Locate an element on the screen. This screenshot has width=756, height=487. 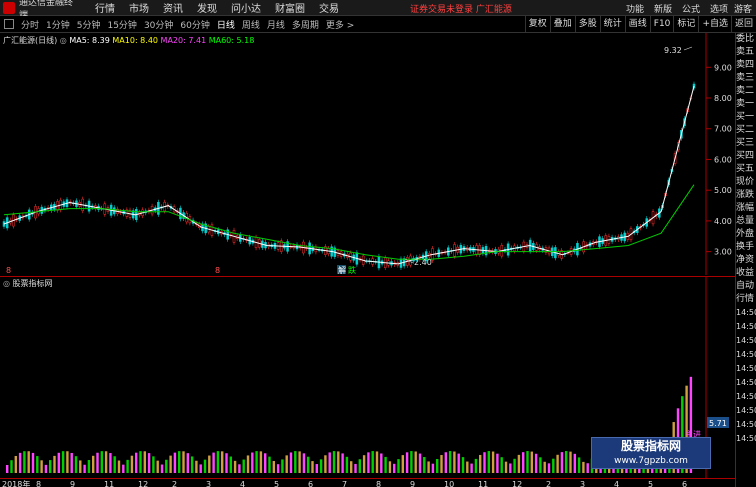
period-multi: 多周期 is located at coordinates (305, 24).